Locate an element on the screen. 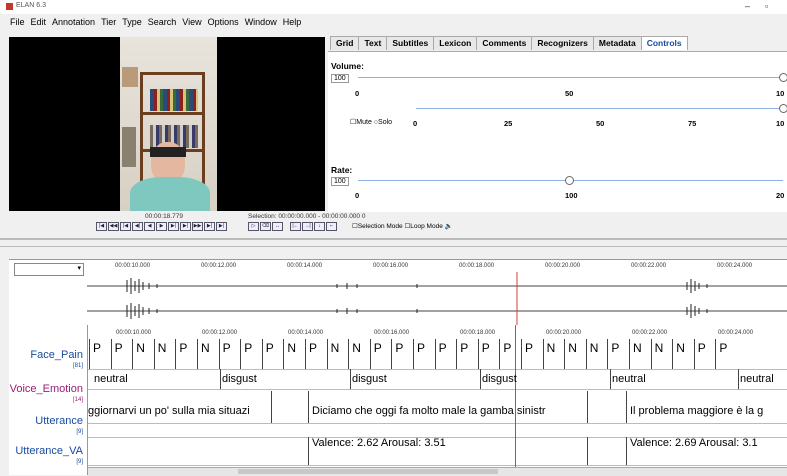 This screenshot has height=476, width=787. step-forward-button: ▶| is located at coordinates (173, 226).